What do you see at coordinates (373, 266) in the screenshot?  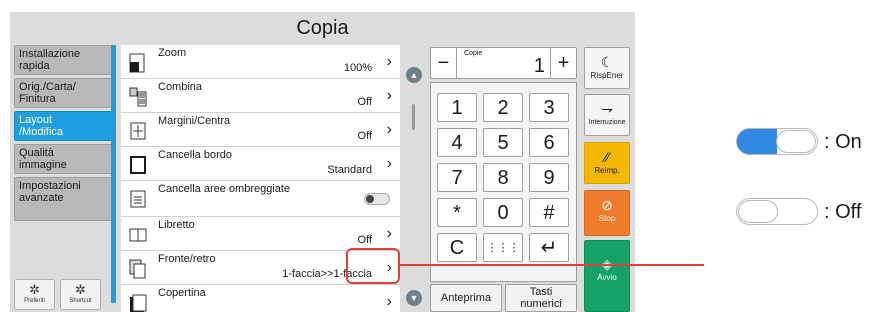 I see `callout-box` at bounding box center [373, 266].